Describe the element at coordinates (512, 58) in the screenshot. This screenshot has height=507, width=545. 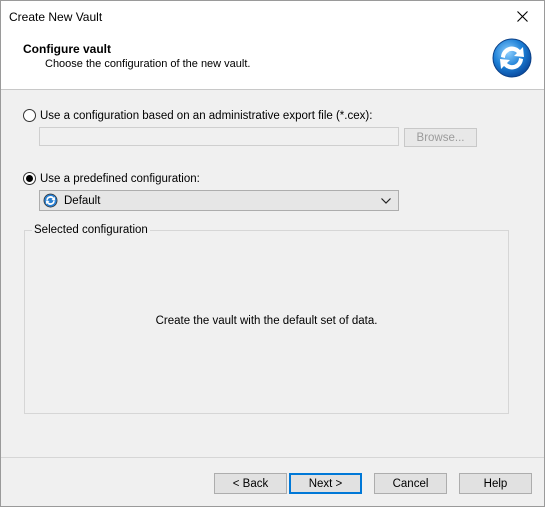
I see `vault-sync-icon` at that location.